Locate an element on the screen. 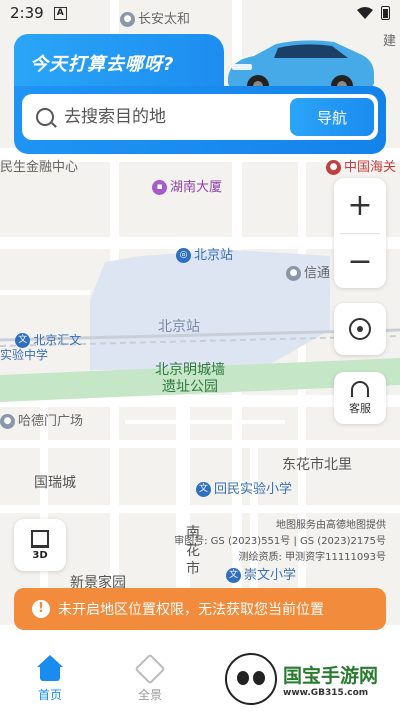  poi-beijing-station-metro: ◎ 北京站 is located at coordinates (204, 253).